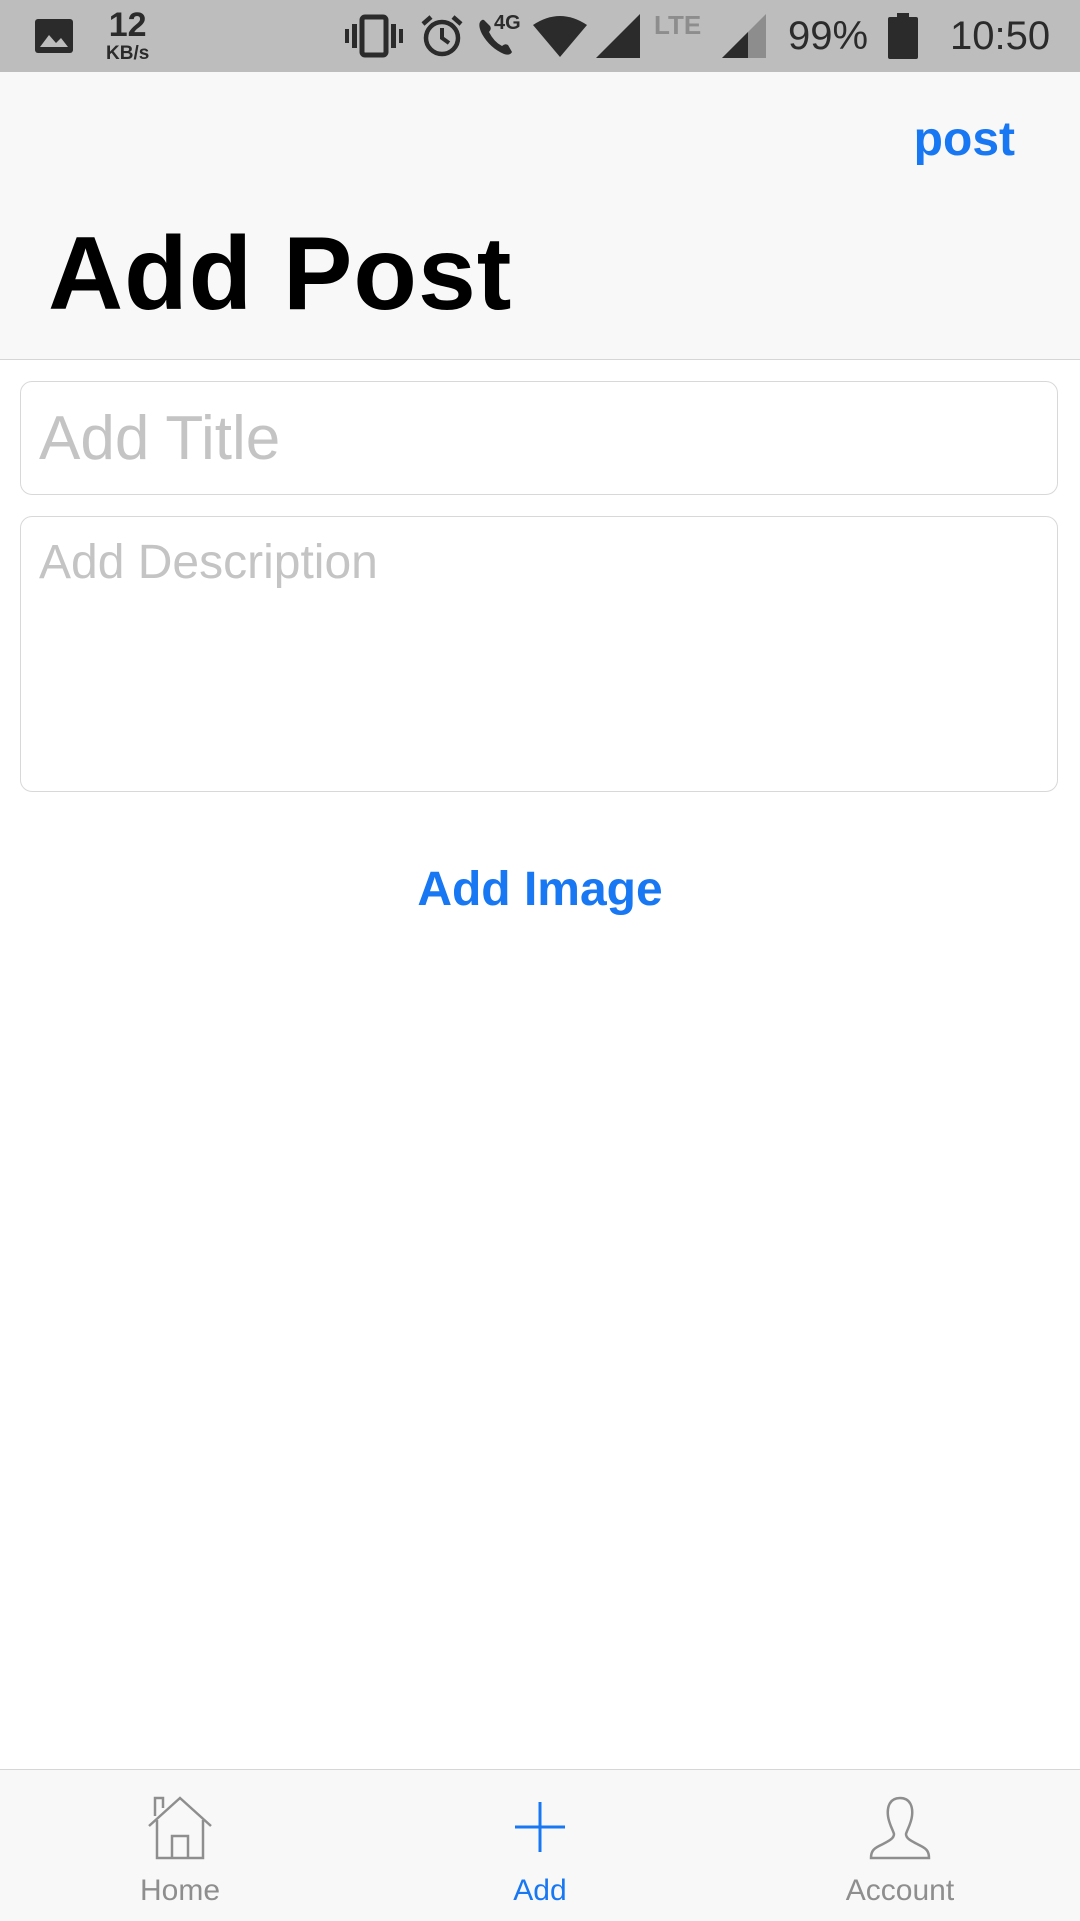 This screenshot has width=1080, height=1921. I want to click on battery-icon, so click(903, 36).